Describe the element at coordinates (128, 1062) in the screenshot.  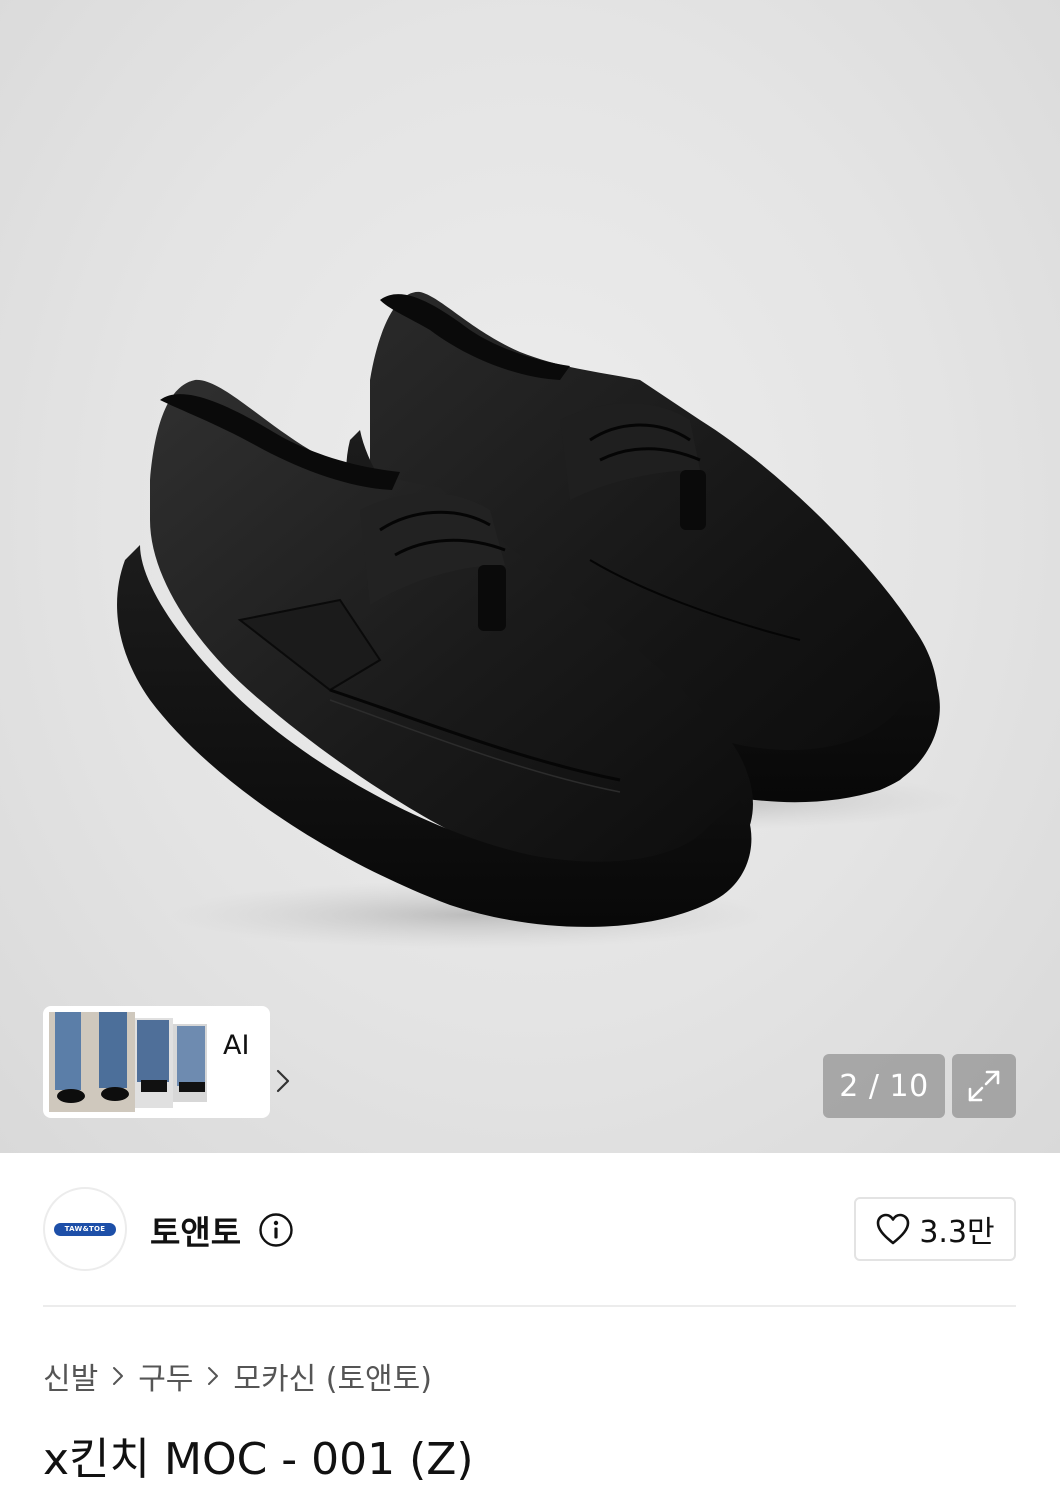
I see `ai-thumbnail-stack` at that location.